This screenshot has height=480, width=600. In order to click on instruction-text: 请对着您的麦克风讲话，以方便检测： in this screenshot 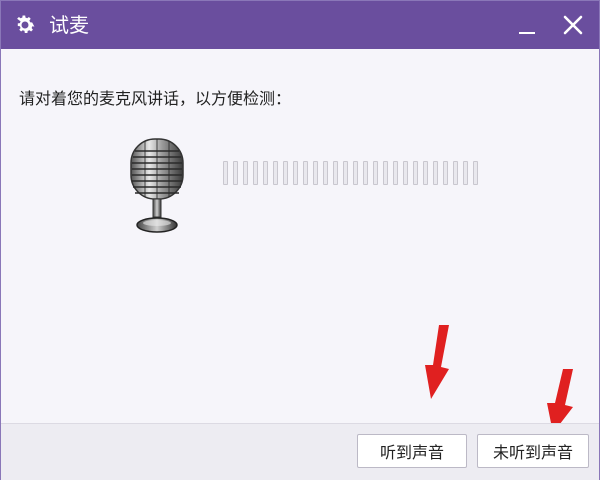, I will do `click(155, 98)`.